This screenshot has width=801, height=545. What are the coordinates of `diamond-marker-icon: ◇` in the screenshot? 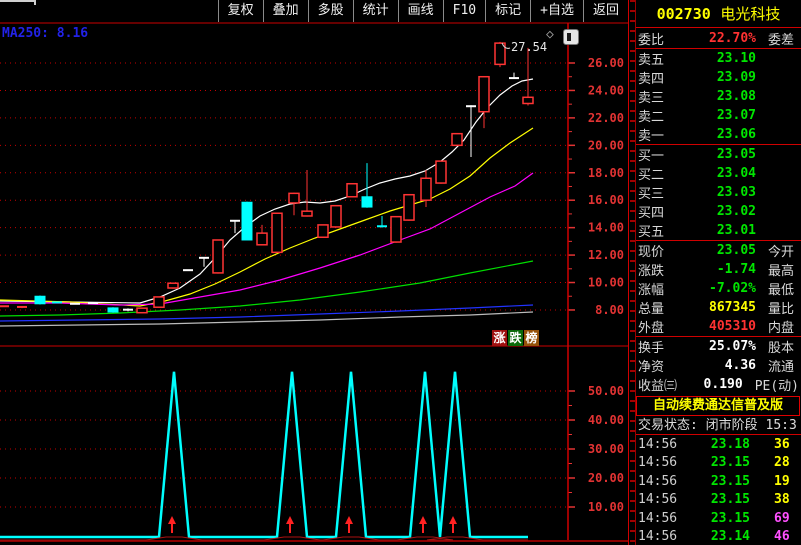 It's located at (550, 35).